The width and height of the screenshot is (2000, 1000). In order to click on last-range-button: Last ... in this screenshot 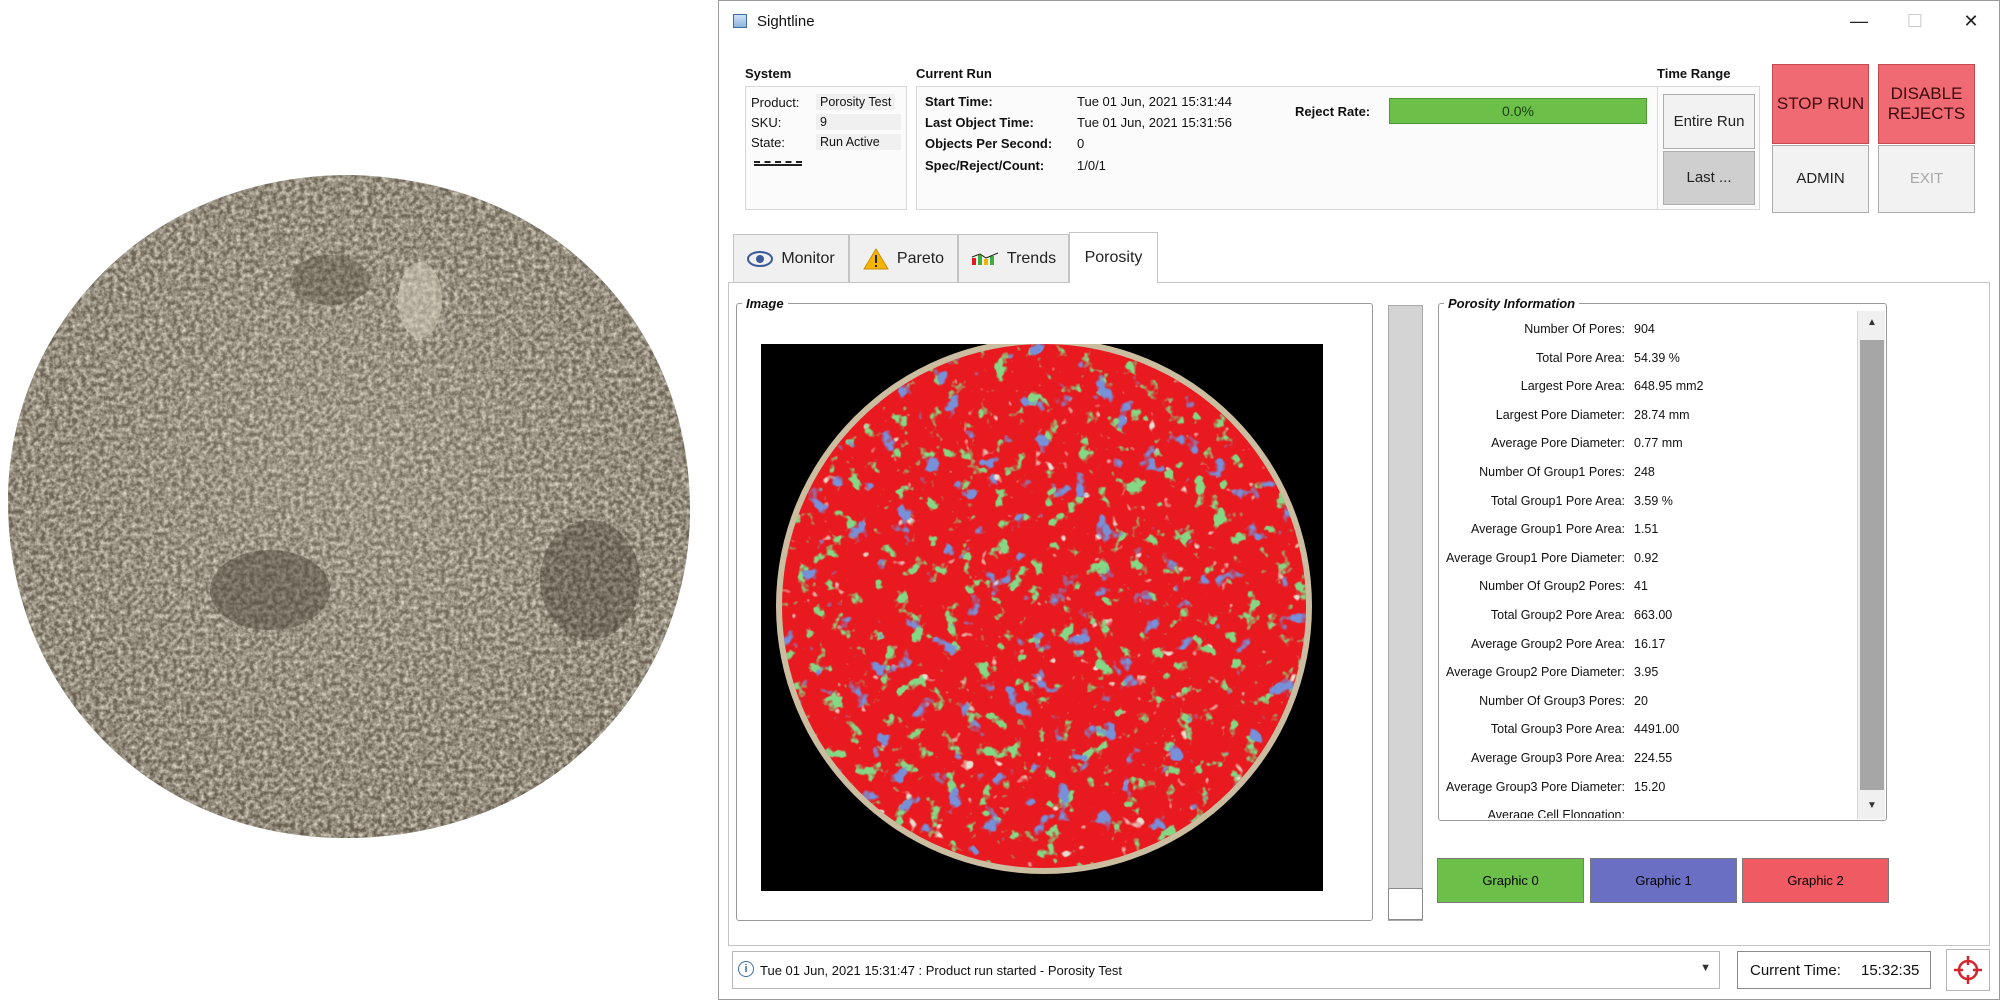, I will do `click(1709, 178)`.